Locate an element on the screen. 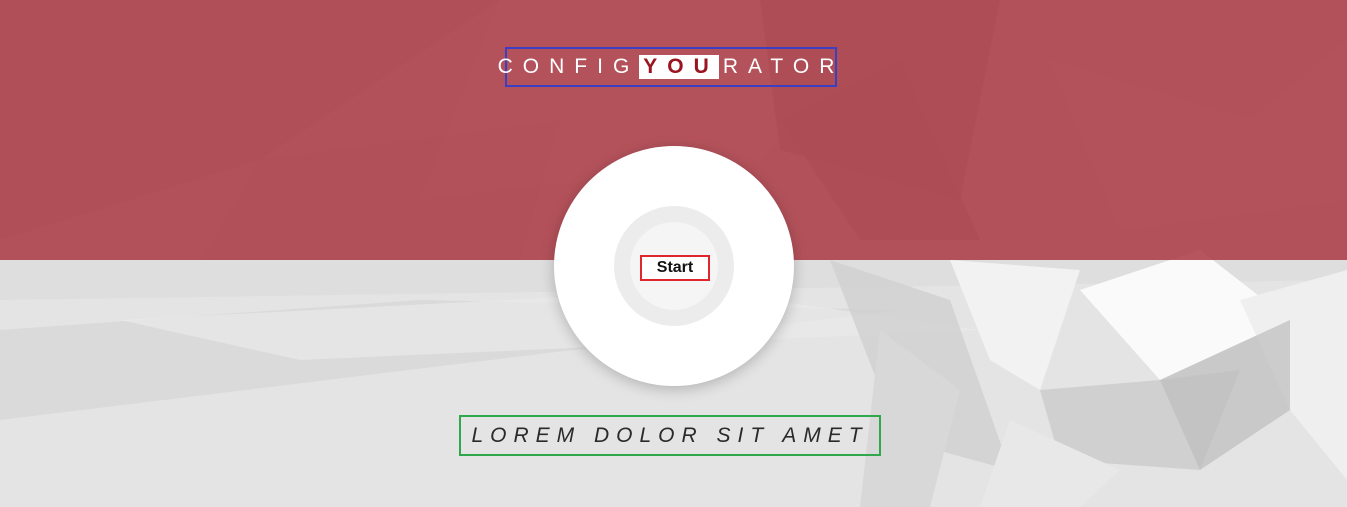 The image size is (1347, 507). app-title-logo: CONFIG YOU RATOR is located at coordinates (667, 67).